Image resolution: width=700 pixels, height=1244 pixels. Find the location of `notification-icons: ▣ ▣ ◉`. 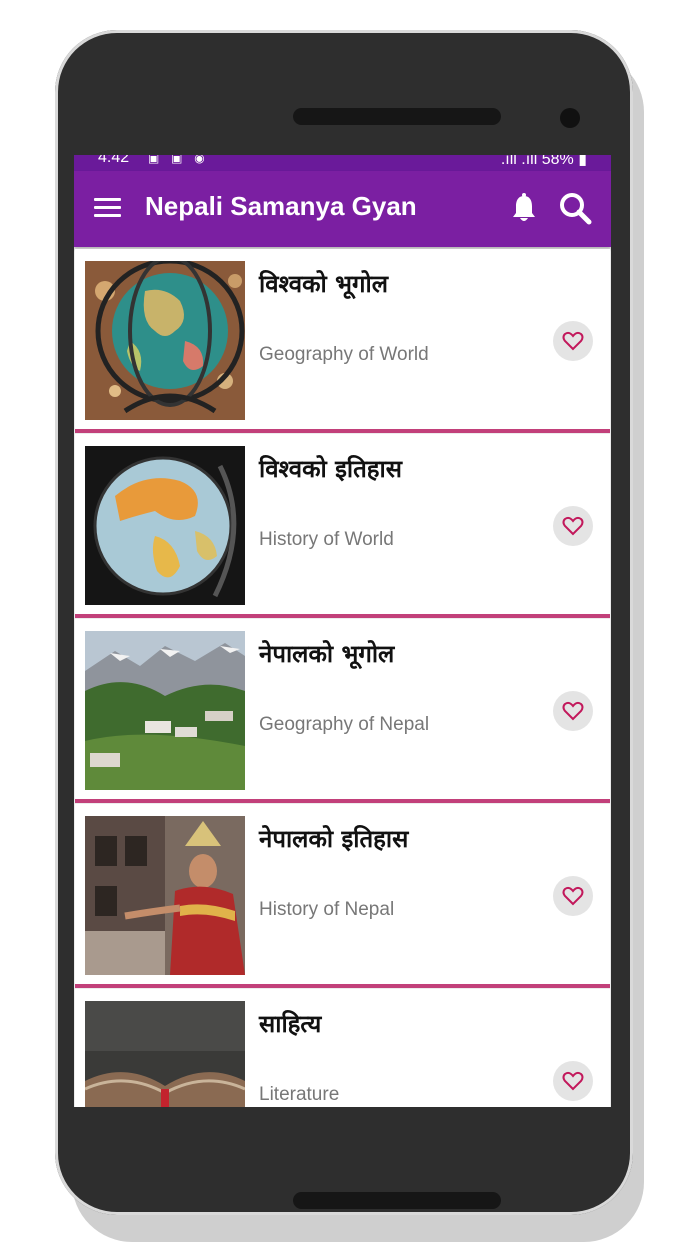

notification-icons: ▣ ▣ ◉ is located at coordinates (178, 160).